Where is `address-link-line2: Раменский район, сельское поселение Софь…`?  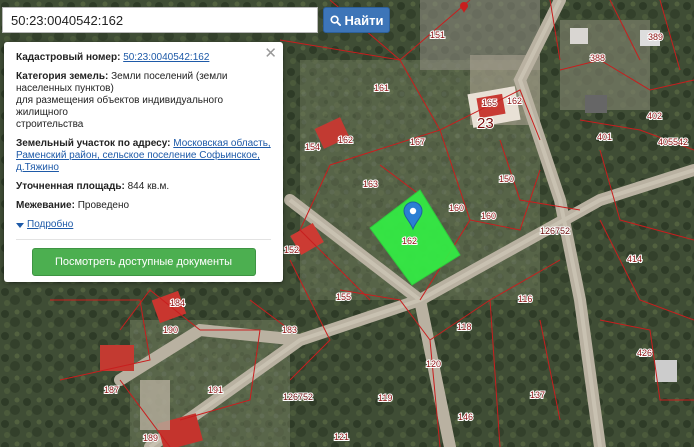
address-link-line2: Раменский район, сельское поселение Софь… is located at coordinates (138, 155).